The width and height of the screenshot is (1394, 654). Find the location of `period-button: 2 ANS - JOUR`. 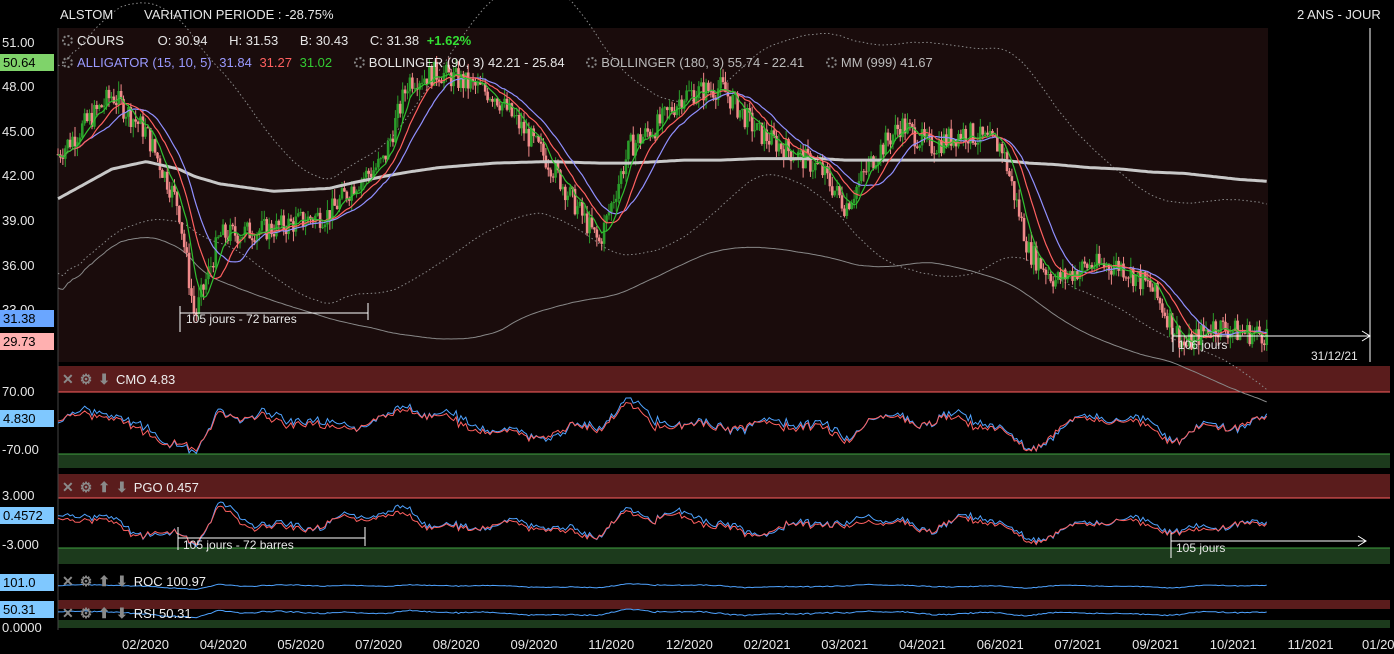

period-button: 2 ANS - JOUR is located at coordinates (1339, 14).